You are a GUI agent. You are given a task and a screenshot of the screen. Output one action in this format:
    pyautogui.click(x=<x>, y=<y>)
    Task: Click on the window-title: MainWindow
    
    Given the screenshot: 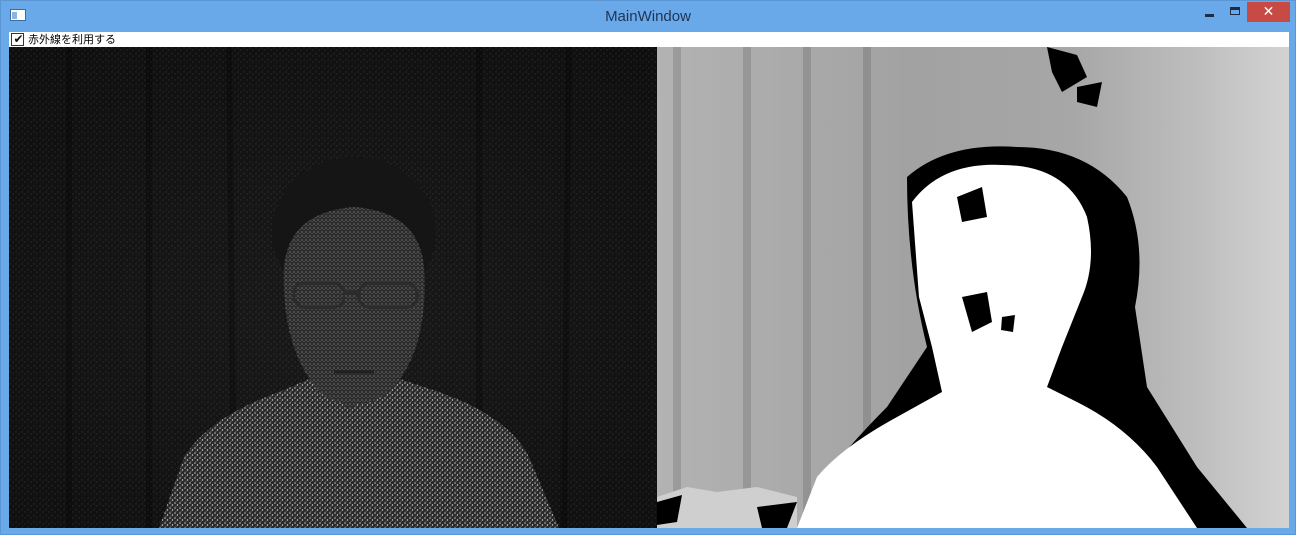 What is the action you would take?
    pyautogui.click(x=648, y=16)
    